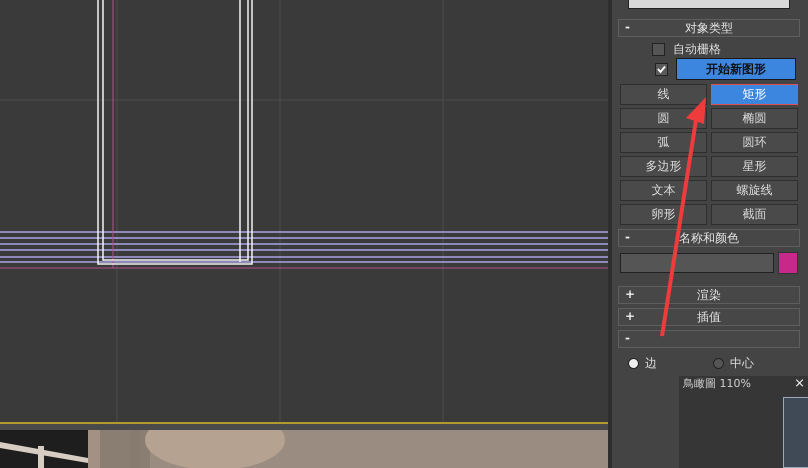  I want to click on color-swatch, so click(788, 263).